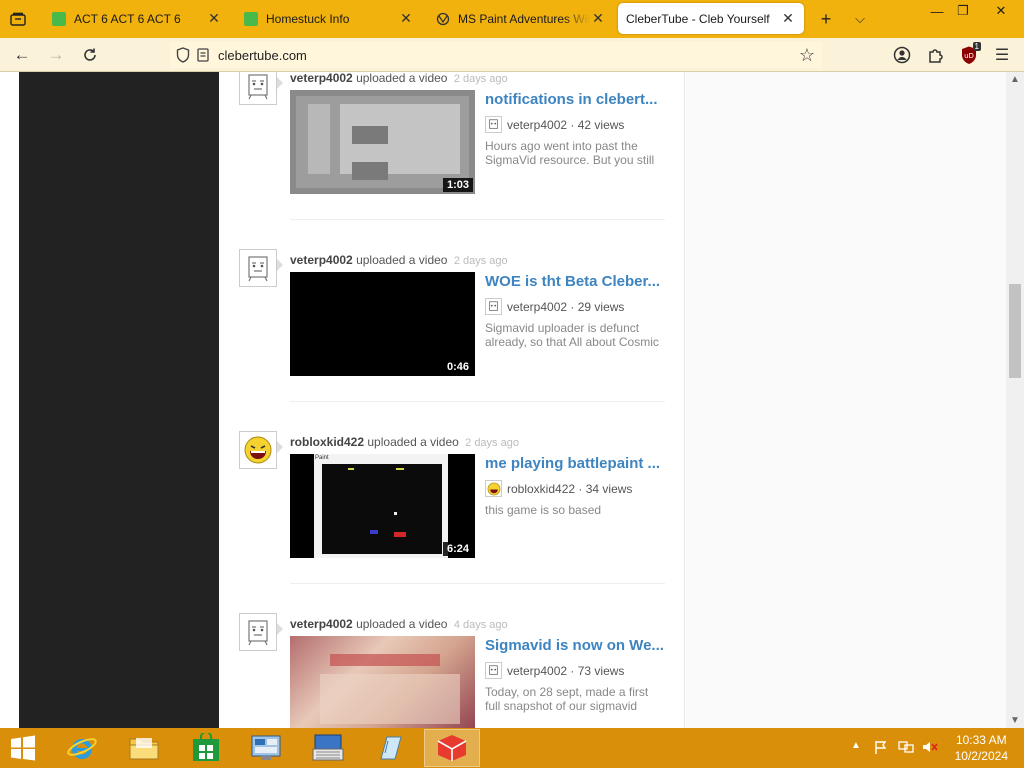  Describe the element at coordinates (382, 142) in the screenshot. I see `video-thumbnail: 1:03` at that location.